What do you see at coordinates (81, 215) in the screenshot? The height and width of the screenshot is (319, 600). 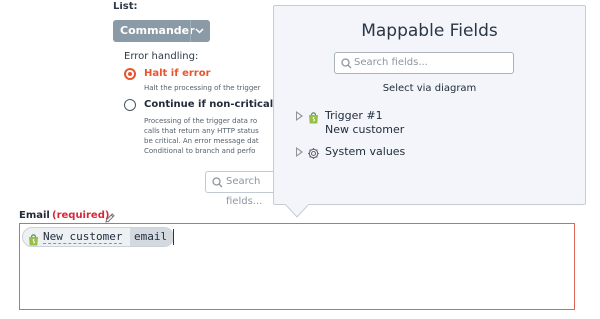 I see `required-indicator: (required)` at bounding box center [81, 215].